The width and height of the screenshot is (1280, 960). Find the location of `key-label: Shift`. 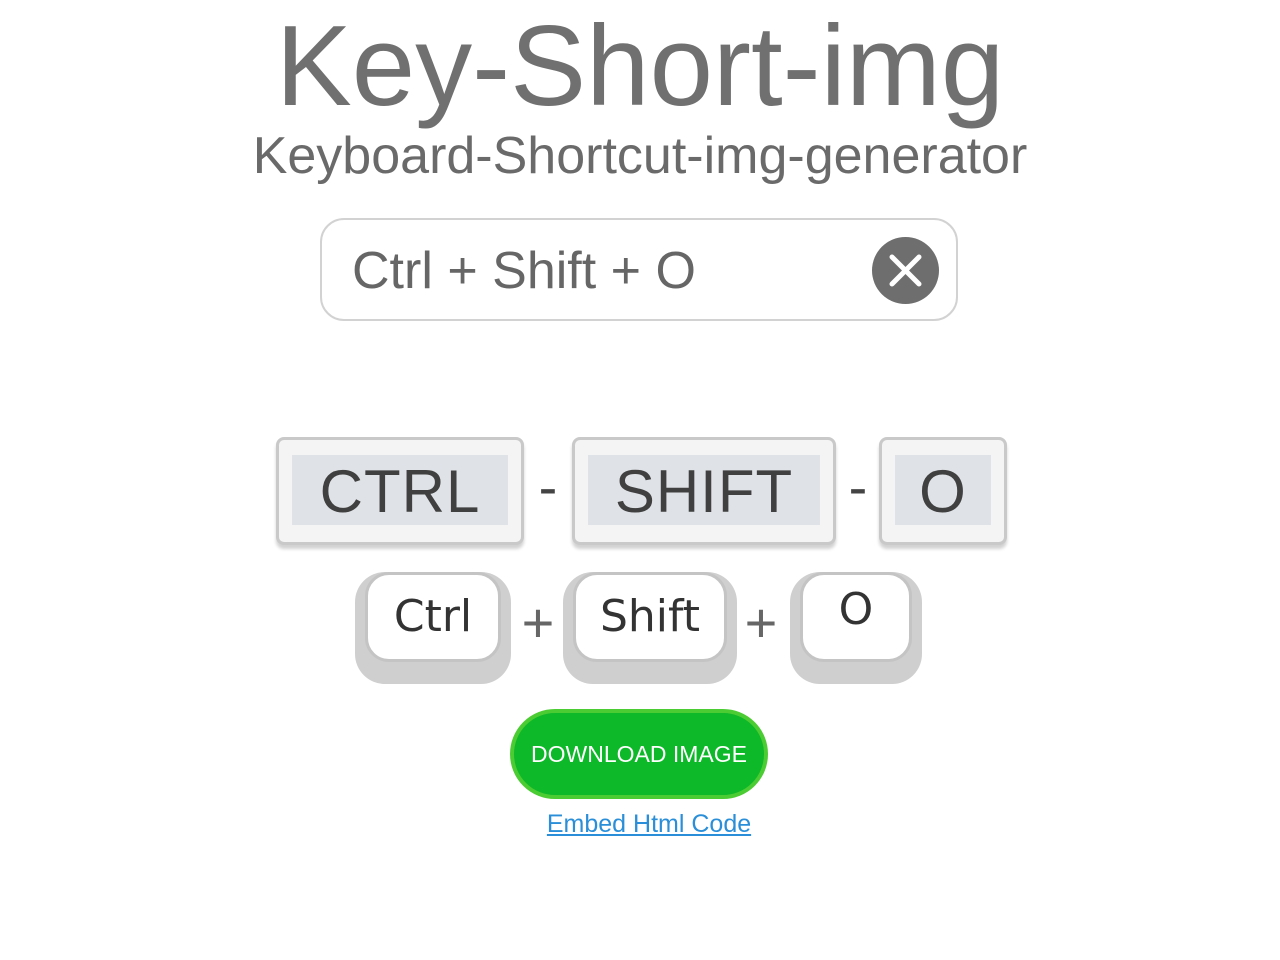

key-label: Shift is located at coordinates (650, 617).